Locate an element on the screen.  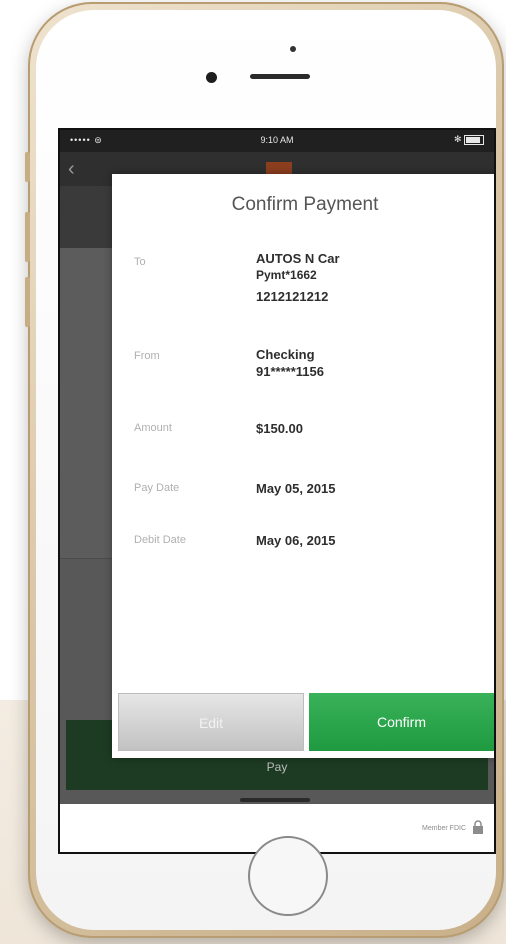
back-chevron-icon: ‹ is located at coordinates (71, 169).